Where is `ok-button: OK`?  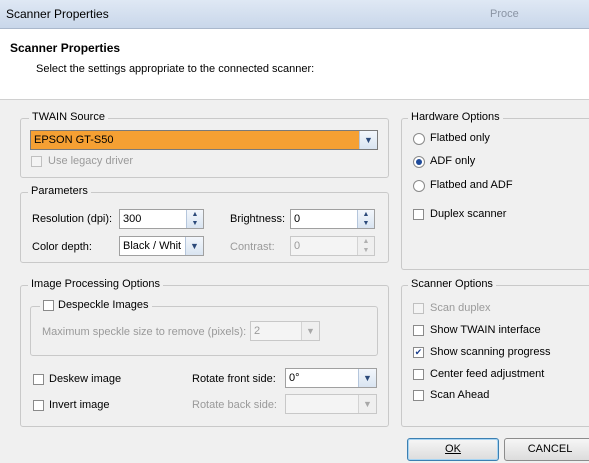
ok-button: OK is located at coordinates (453, 449).